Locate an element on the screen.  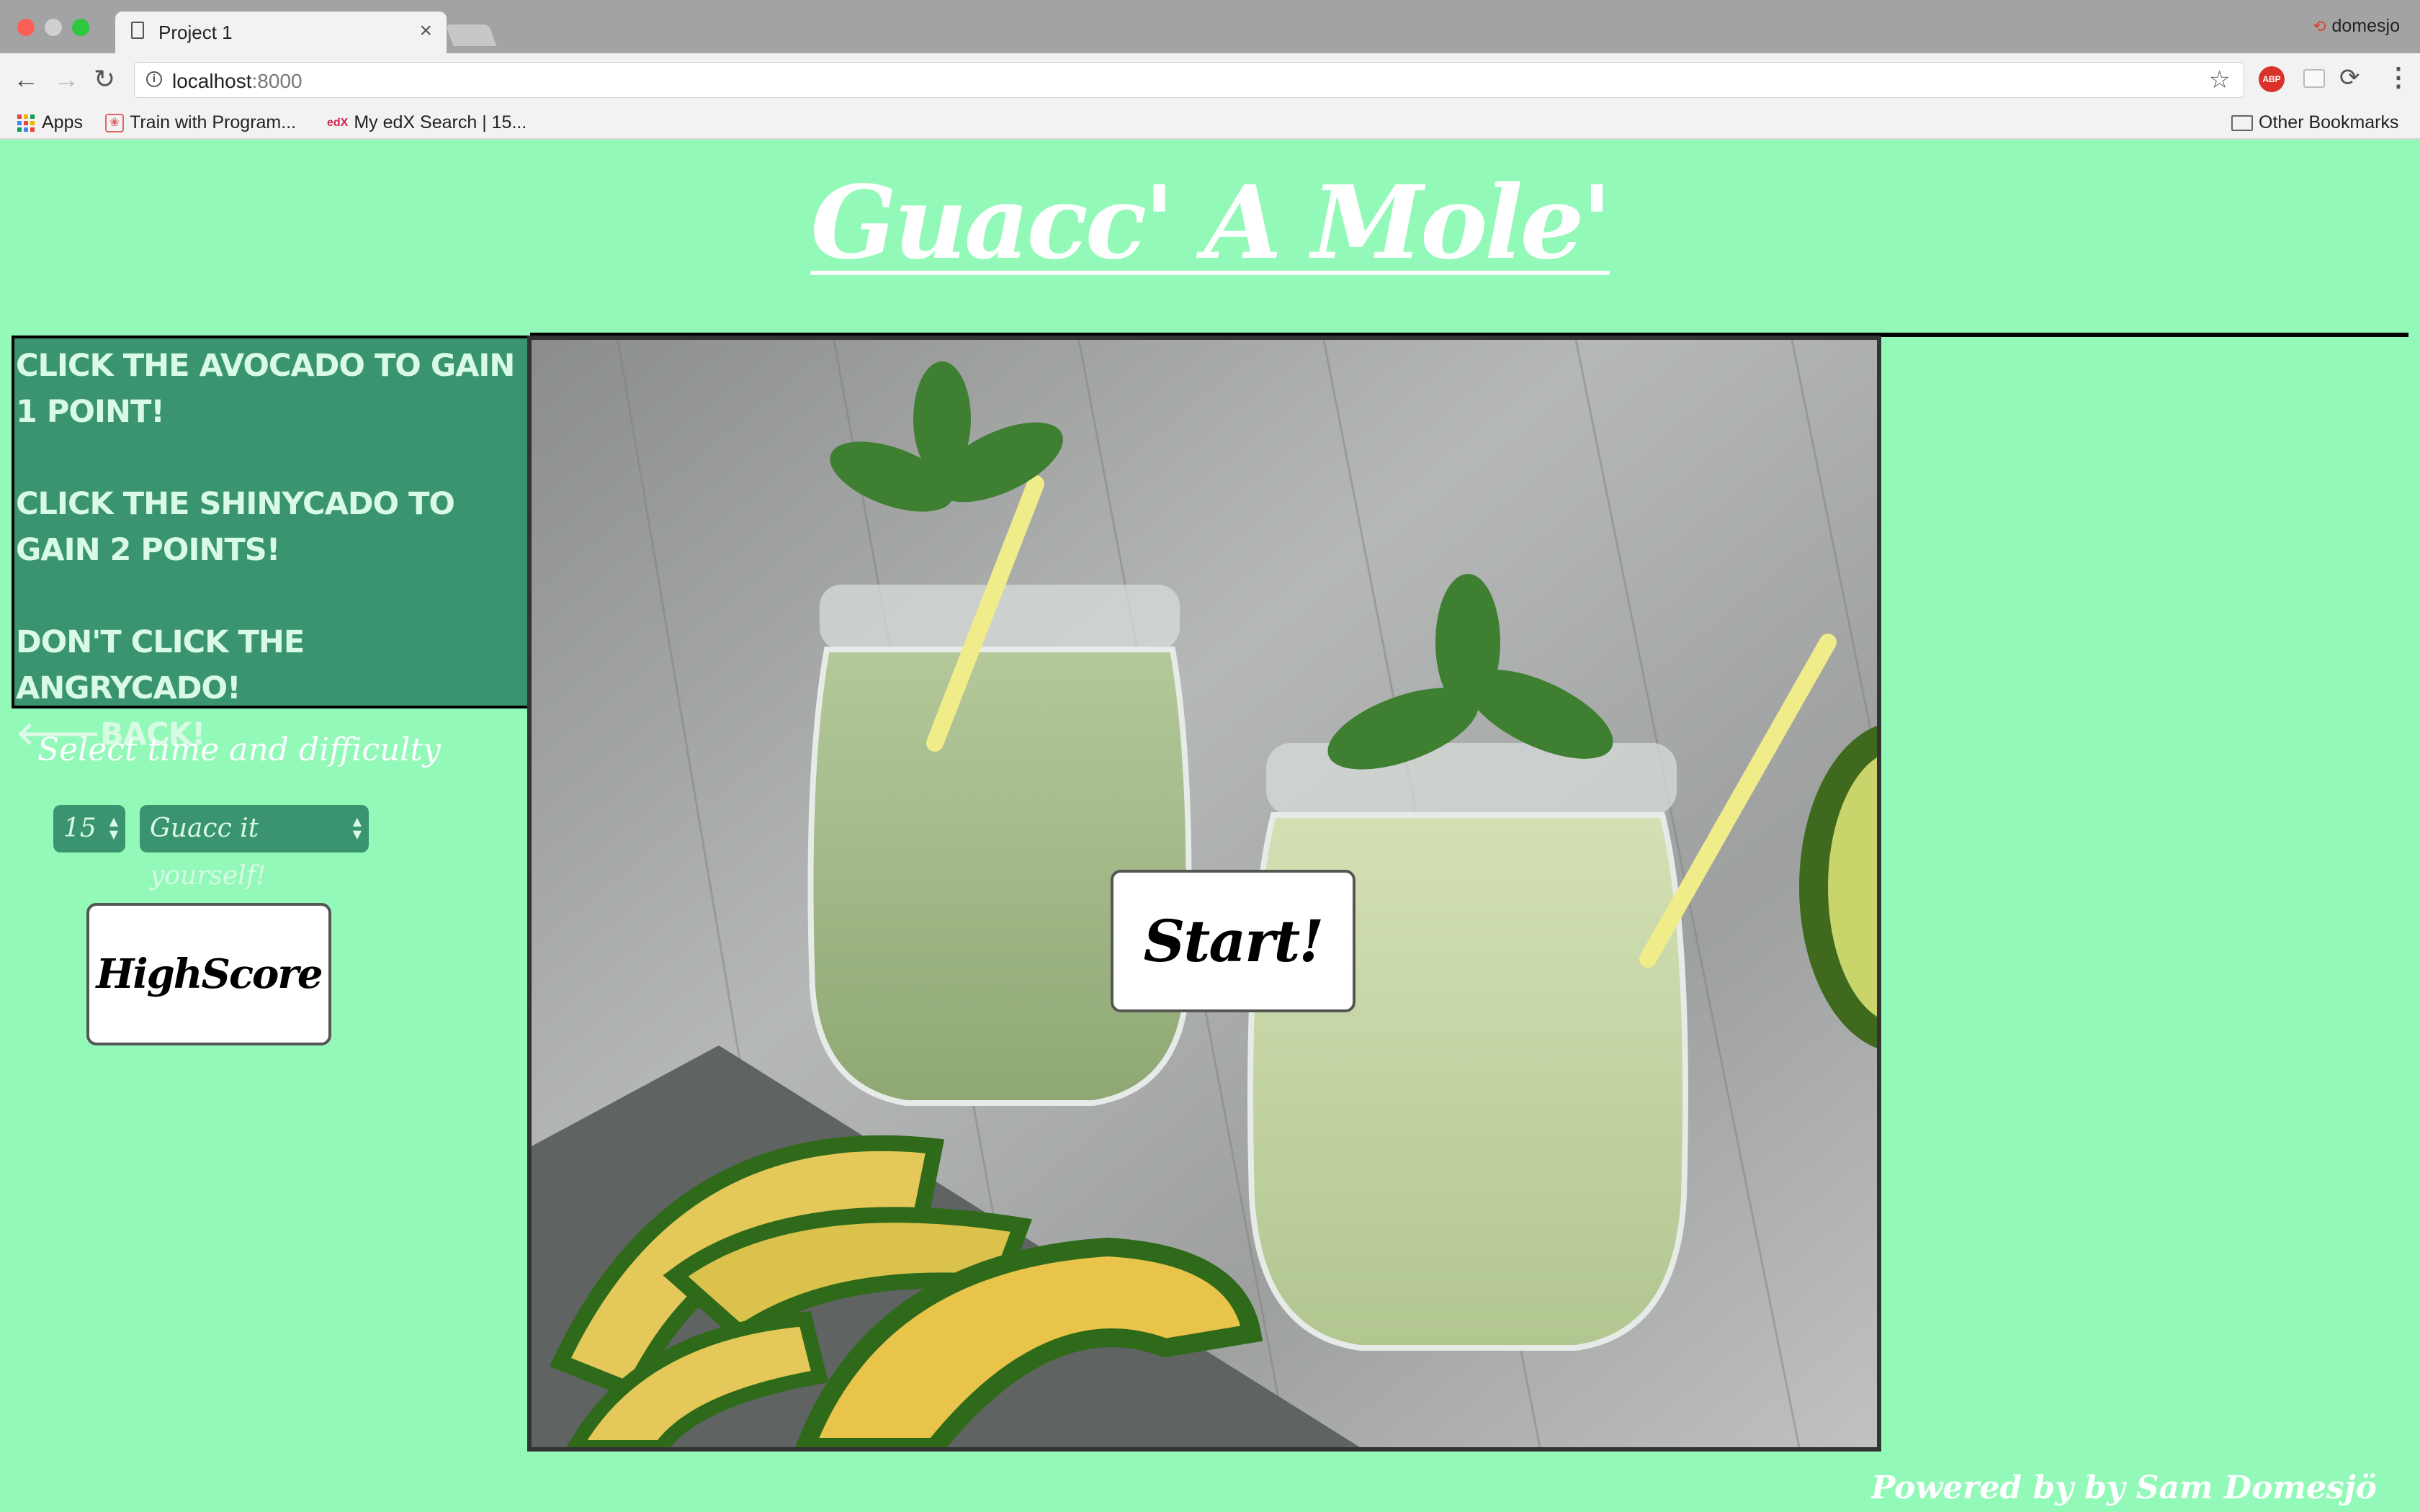
other-bookmarks: Other Bookmarks is located at coordinates (2315, 122).